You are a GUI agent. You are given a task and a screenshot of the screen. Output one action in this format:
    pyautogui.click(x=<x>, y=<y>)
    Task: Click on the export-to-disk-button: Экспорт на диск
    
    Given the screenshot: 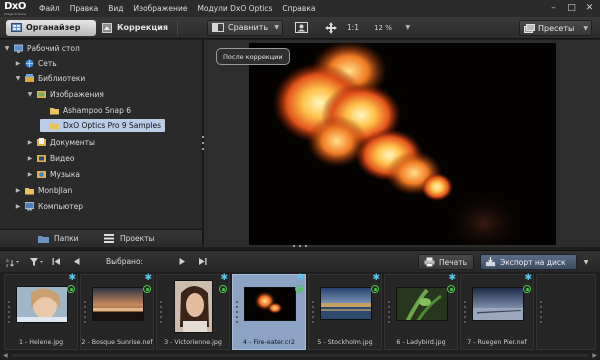 What is the action you would take?
    pyautogui.click(x=528, y=262)
    